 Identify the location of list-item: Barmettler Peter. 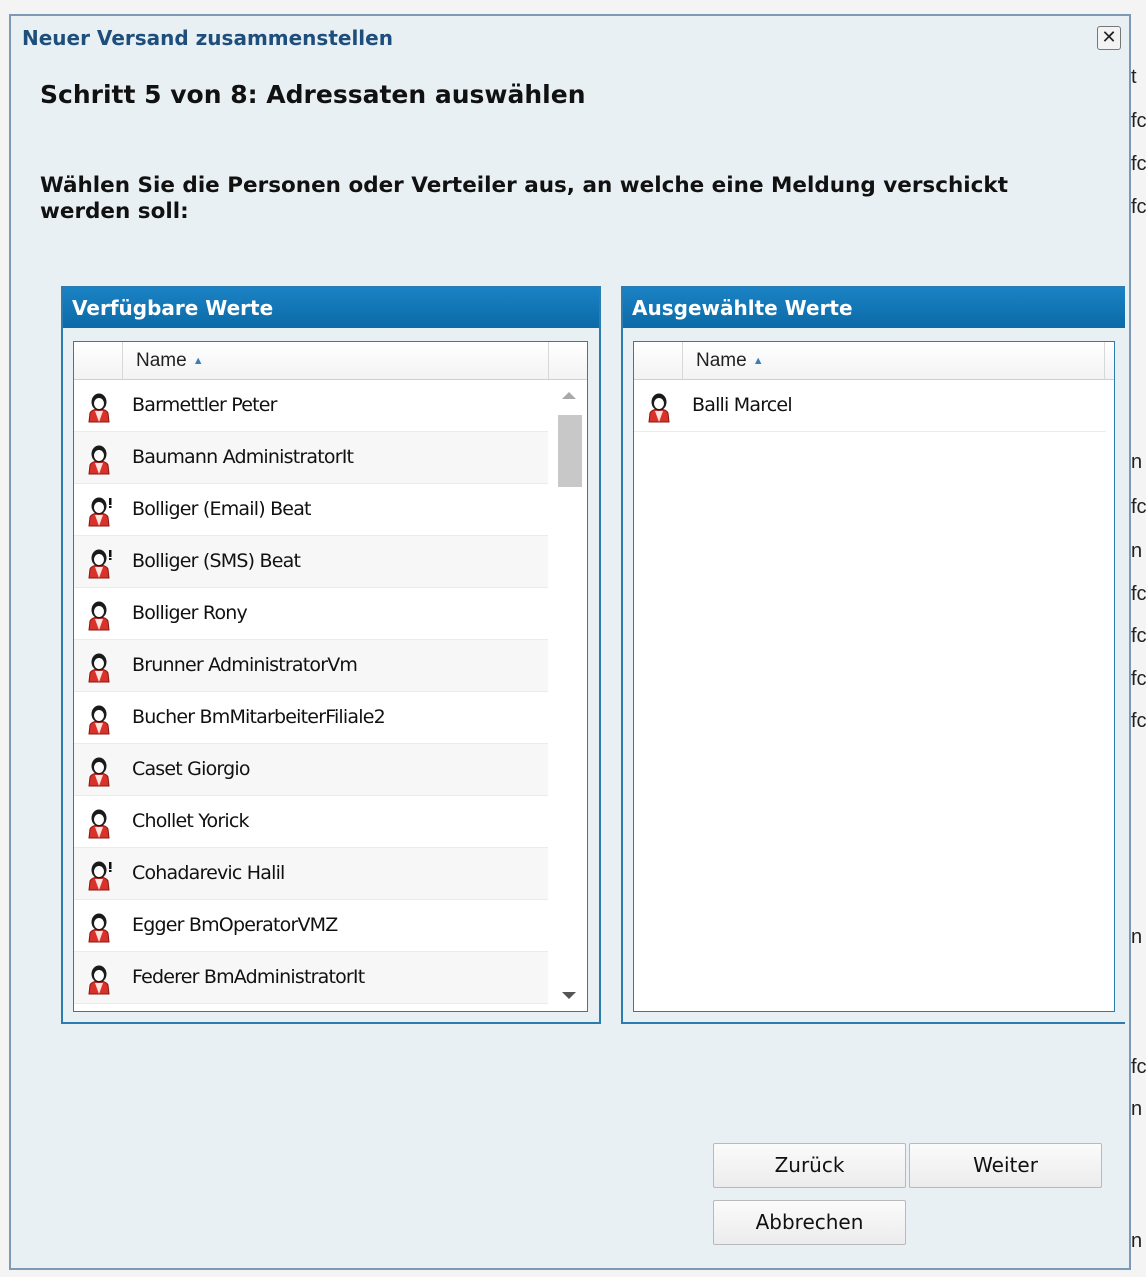
(311, 406).